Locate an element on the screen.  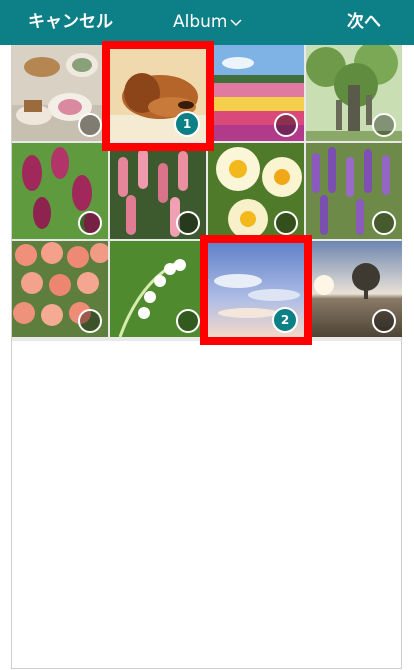
photo-flower-field is located at coordinates (256, 93).